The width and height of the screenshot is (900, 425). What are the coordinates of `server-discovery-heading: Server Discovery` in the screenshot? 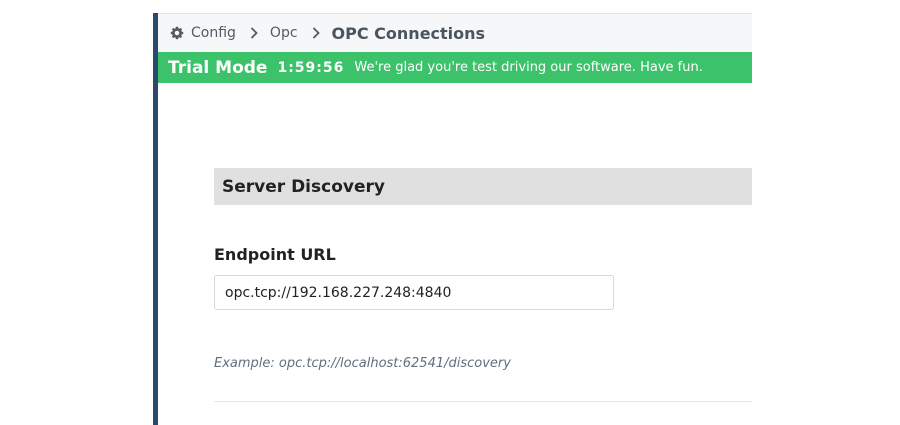 It's located at (483, 186).